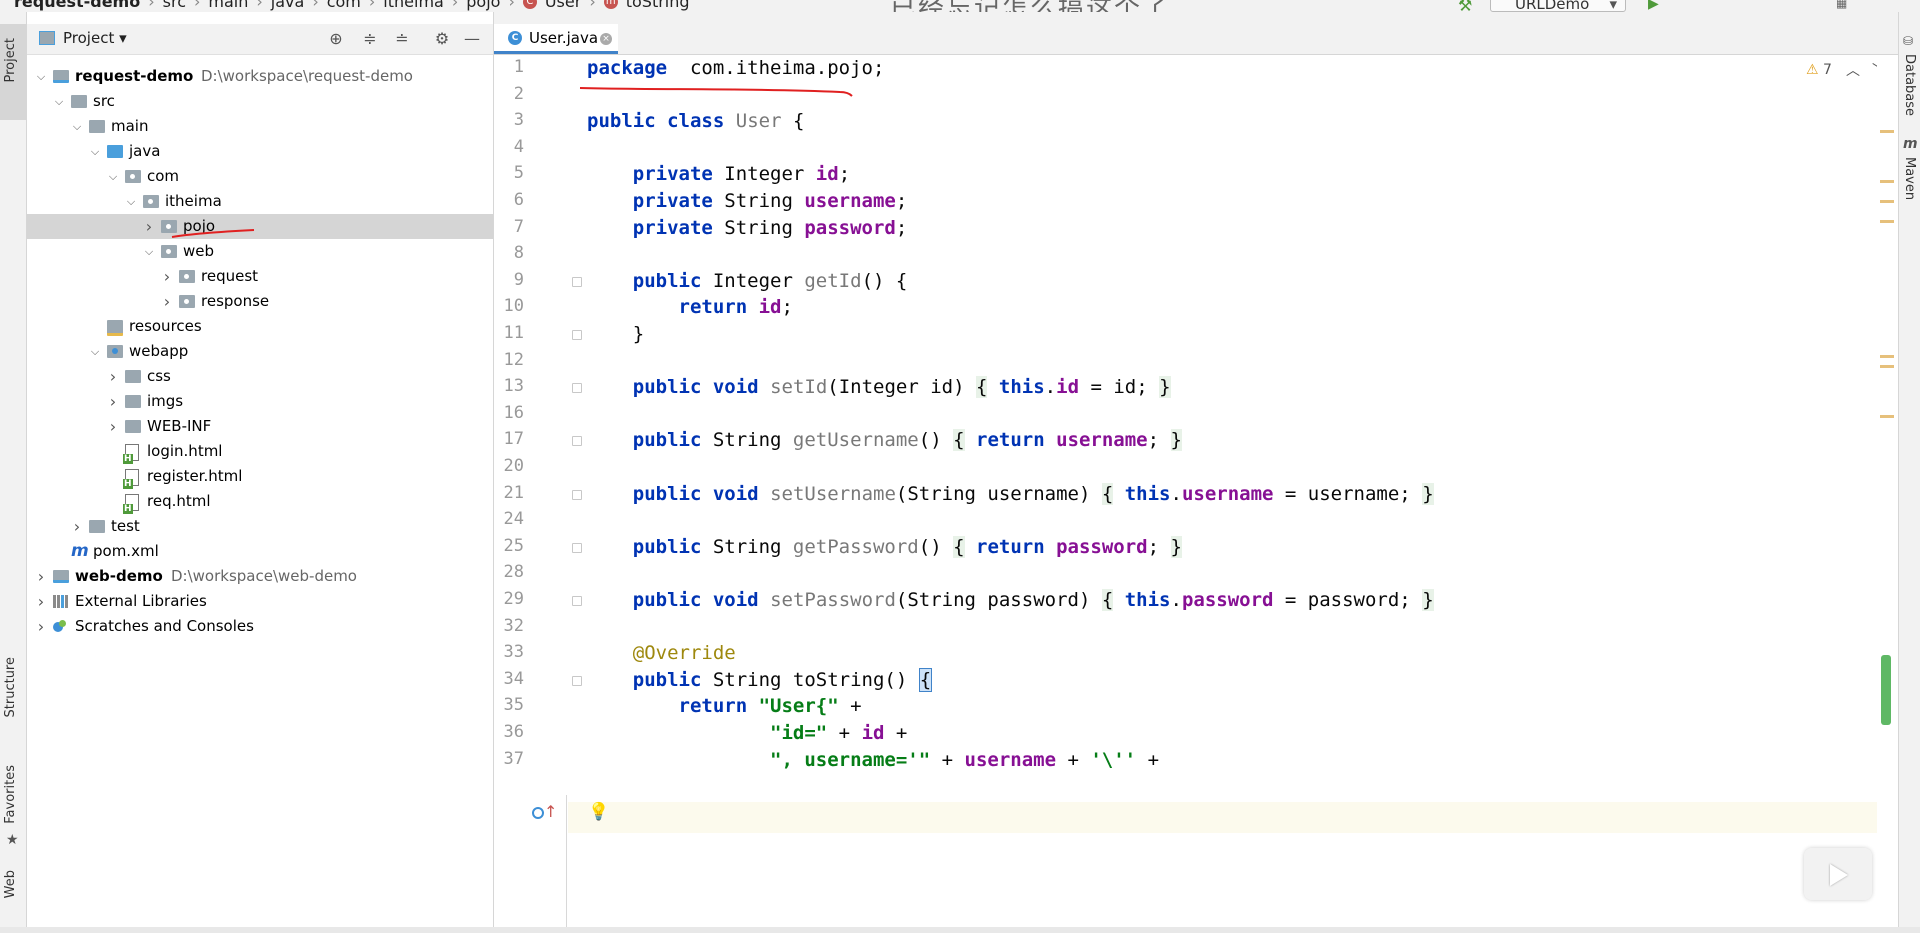 The width and height of the screenshot is (1920, 933). Describe the element at coordinates (563, 5) in the screenshot. I see `breadcrumb-item: User` at that location.